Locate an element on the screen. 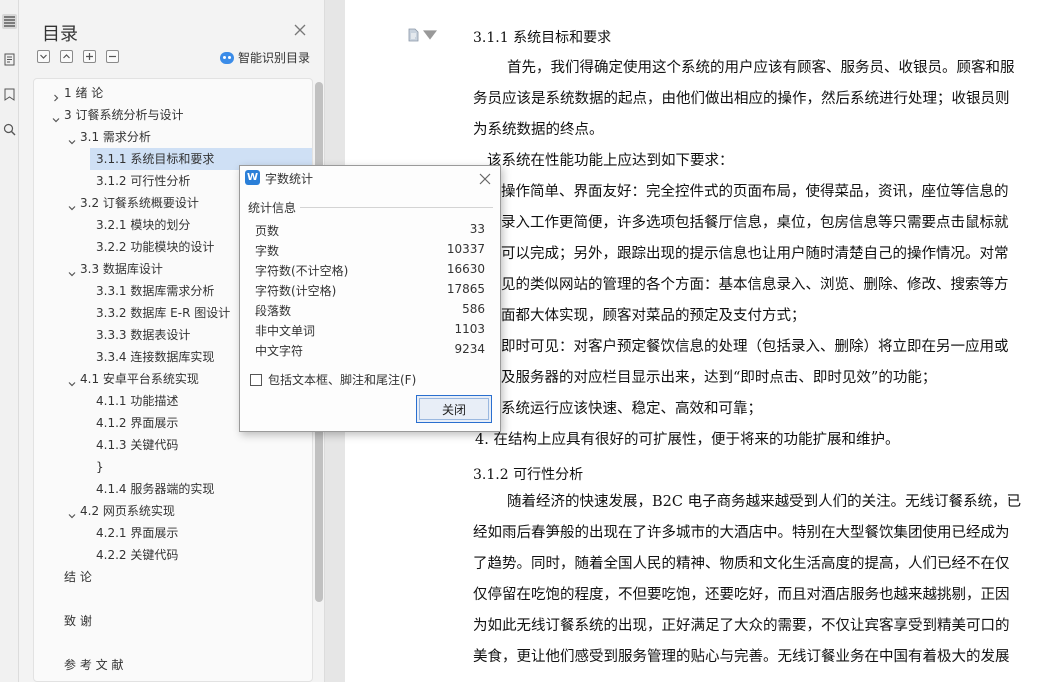 This screenshot has width=1053, height=682. body-text-line: 务员应该是系统数据的起点，由他们做出相应的操作，然后系统进行处理；收银员则 is located at coordinates (741, 99).